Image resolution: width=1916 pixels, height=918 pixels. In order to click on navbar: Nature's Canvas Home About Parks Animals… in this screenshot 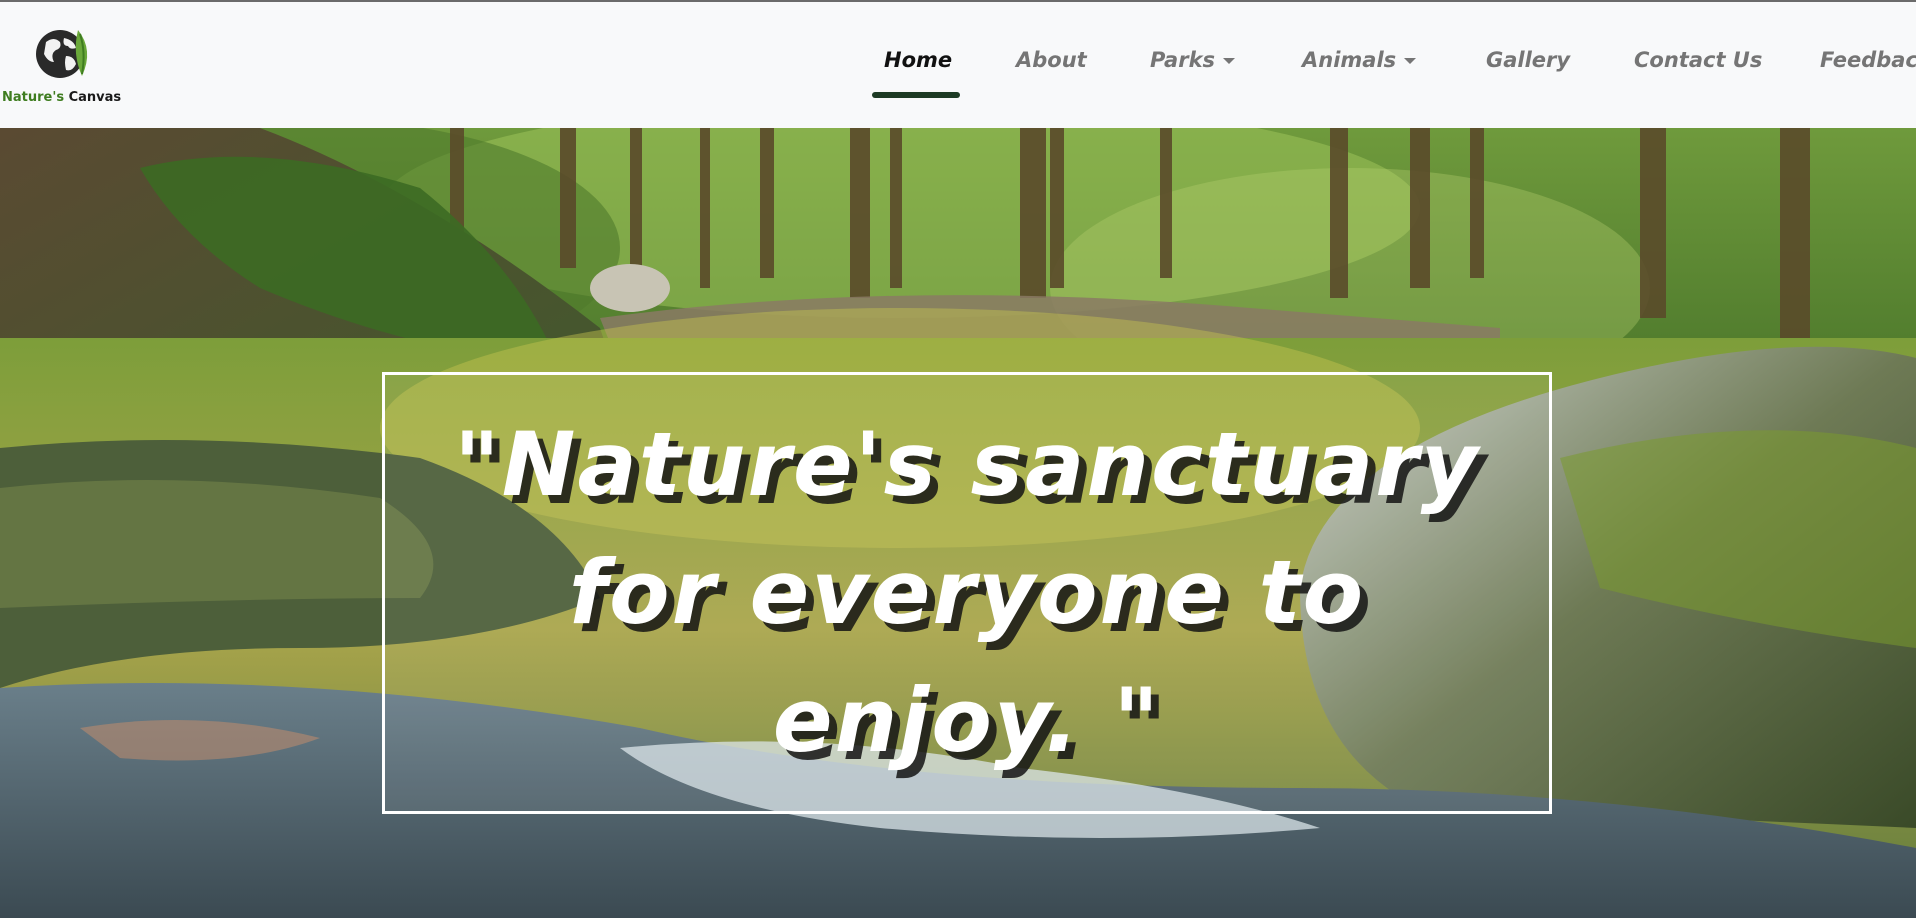, I will do `click(958, 64)`.